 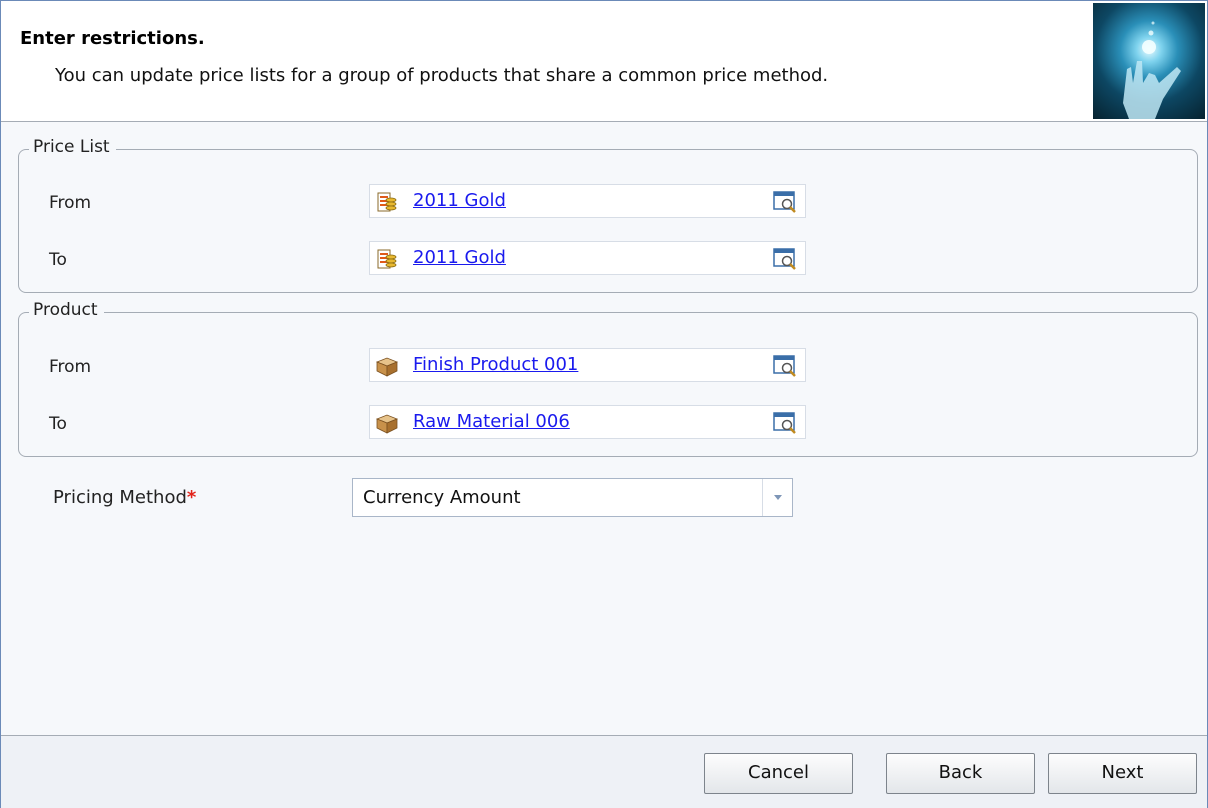 What do you see at coordinates (120, 497) in the screenshot?
I see `pricing-method-label-text: Pricing Method` at bounding box center [120, 497].